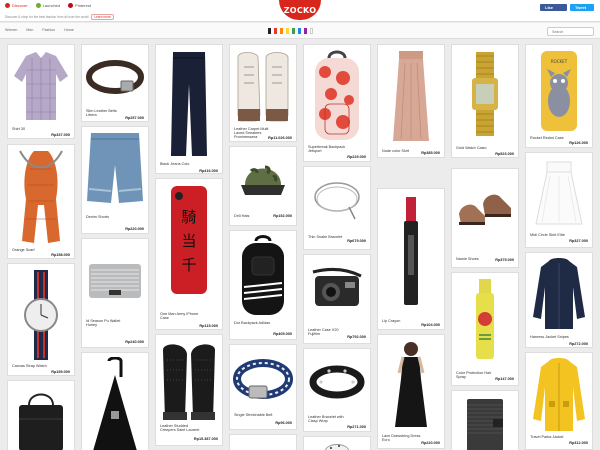 Image resolution: width=600 pixels, height=450 pixels. I want to click on check-icon, so click(38, 5).